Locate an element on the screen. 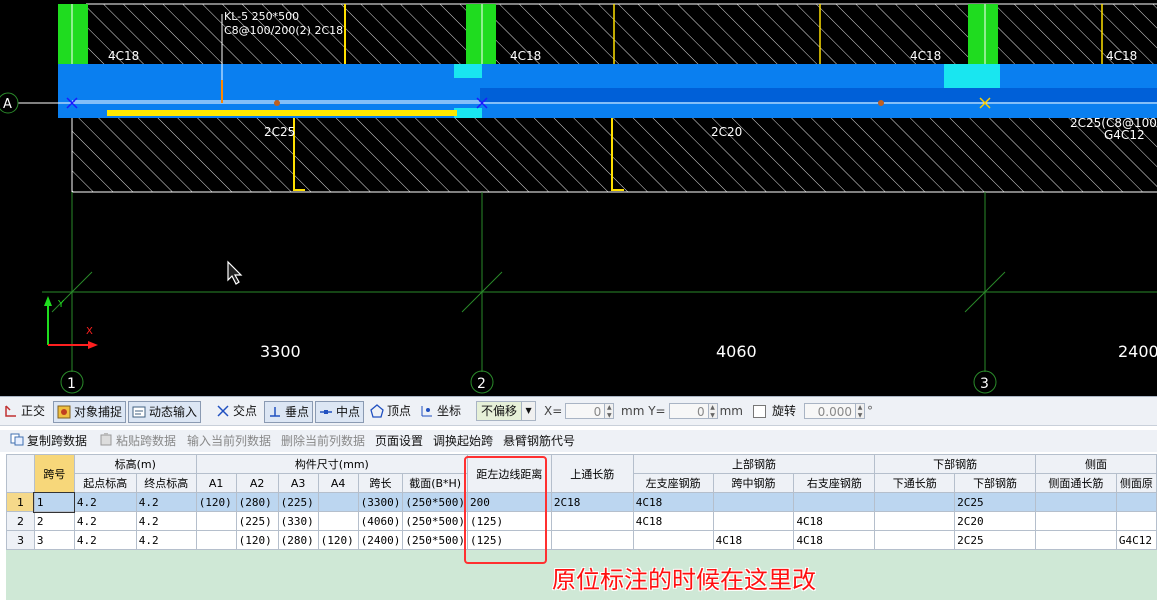  input-column-button: 输入当前列数据 is located at coordinates (229, 441).